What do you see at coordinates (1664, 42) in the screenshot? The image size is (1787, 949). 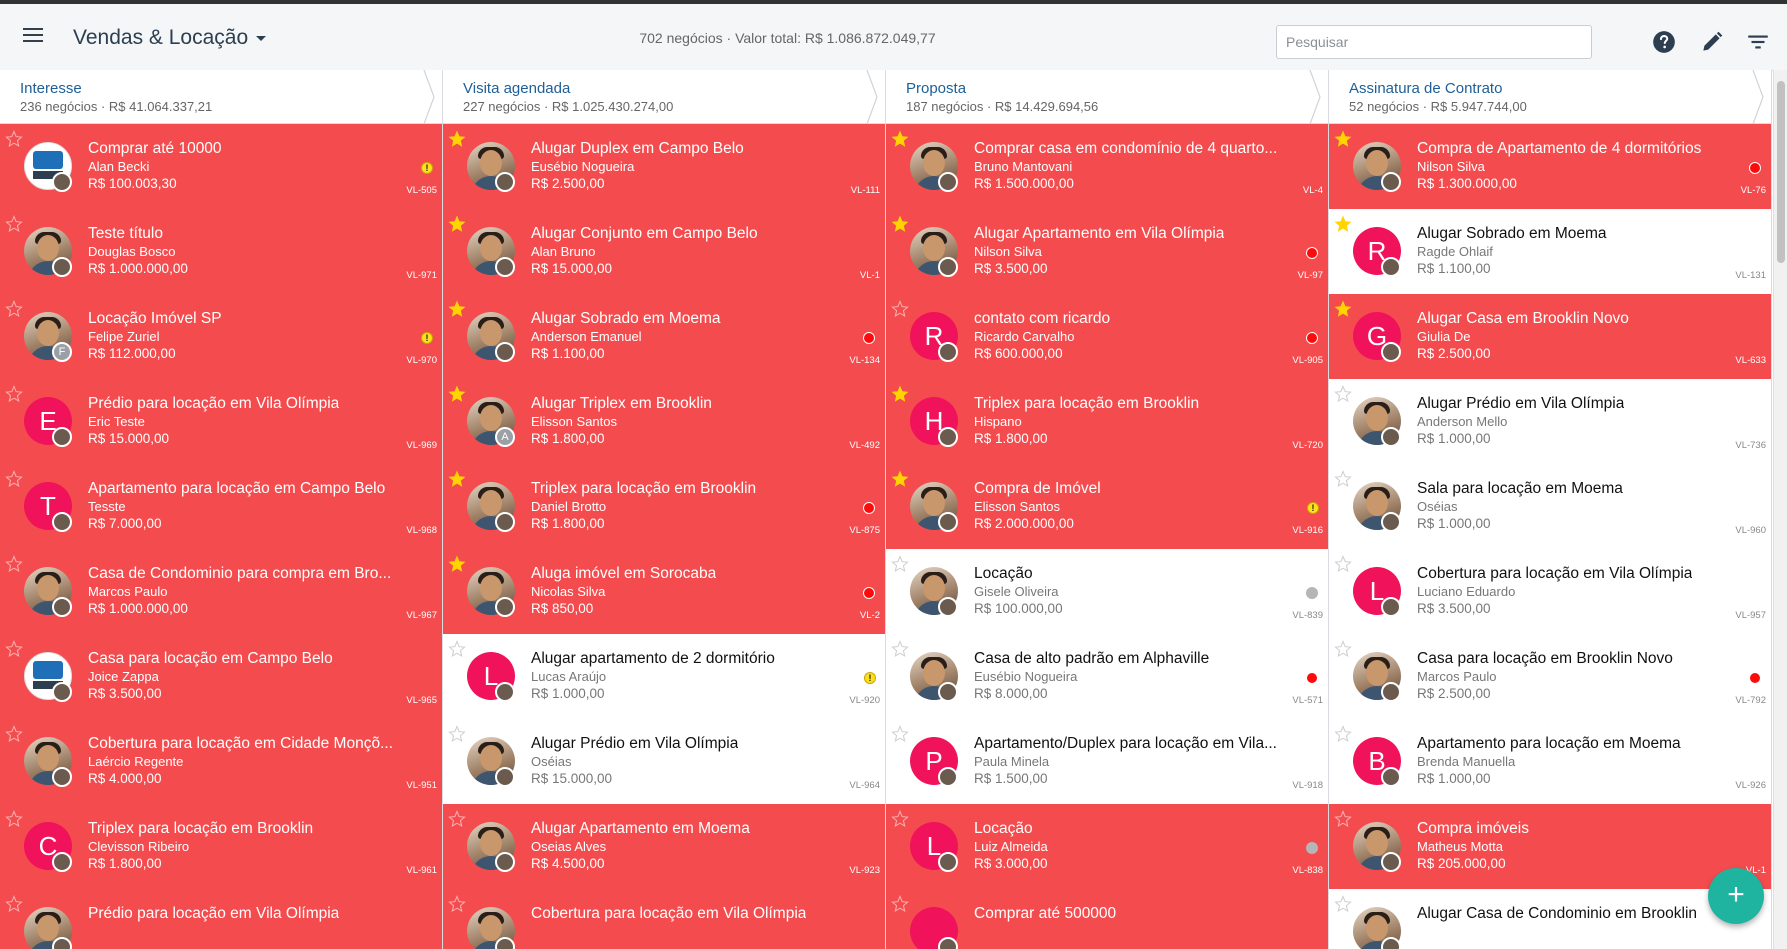 I see `help-icon` at bounding box center [1664, 42].